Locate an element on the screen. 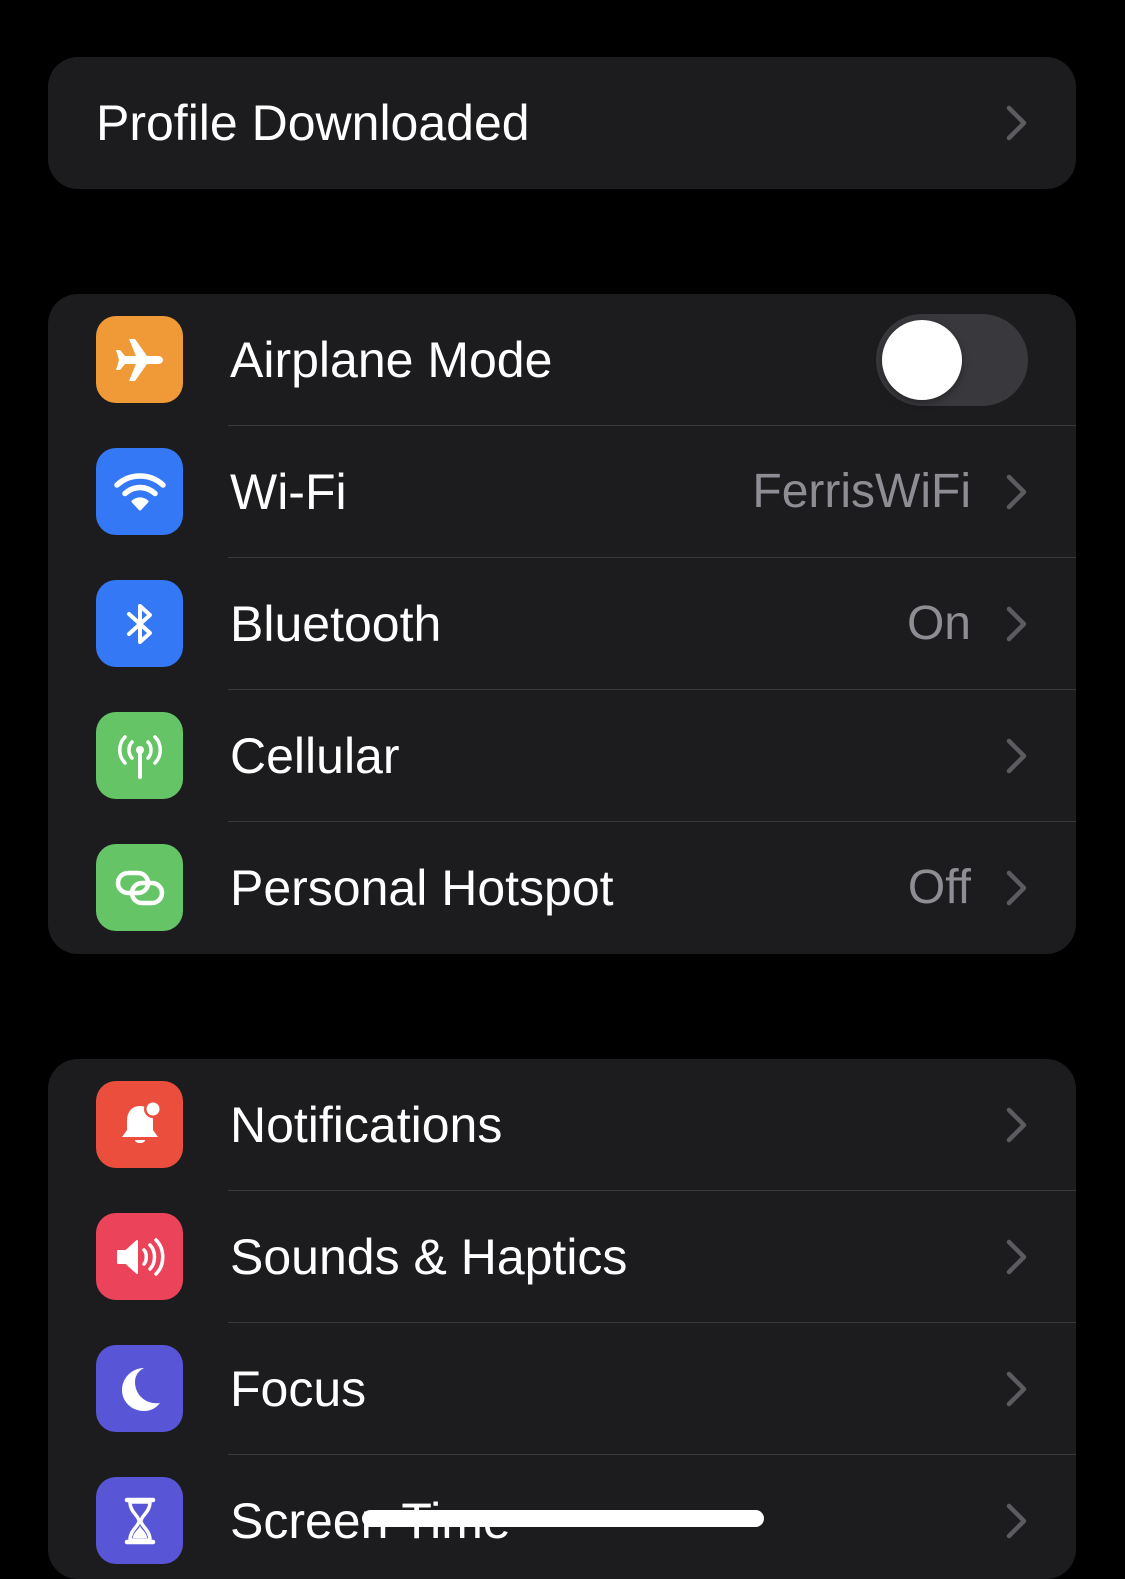 Image resolution: width=1125 pixels, height=1579 pixels. moon-icon is located at coordinates (139, 1388).